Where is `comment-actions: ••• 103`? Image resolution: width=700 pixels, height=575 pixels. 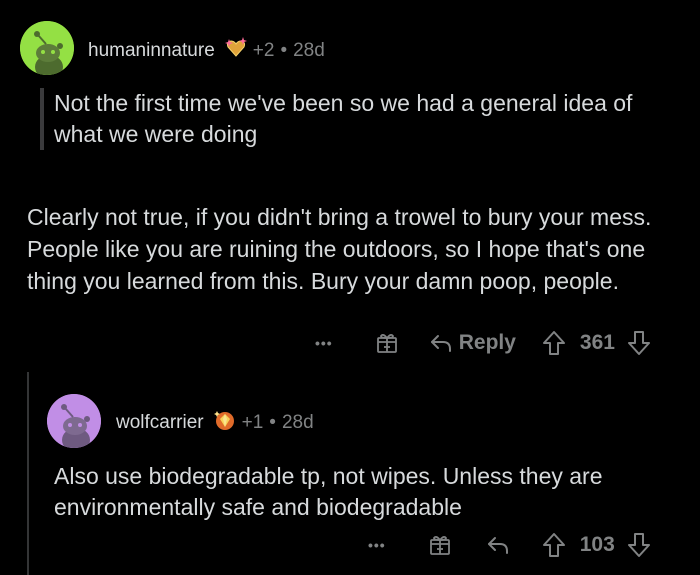 comment-actions: ••• 103 is located at coordinates (509, 545).